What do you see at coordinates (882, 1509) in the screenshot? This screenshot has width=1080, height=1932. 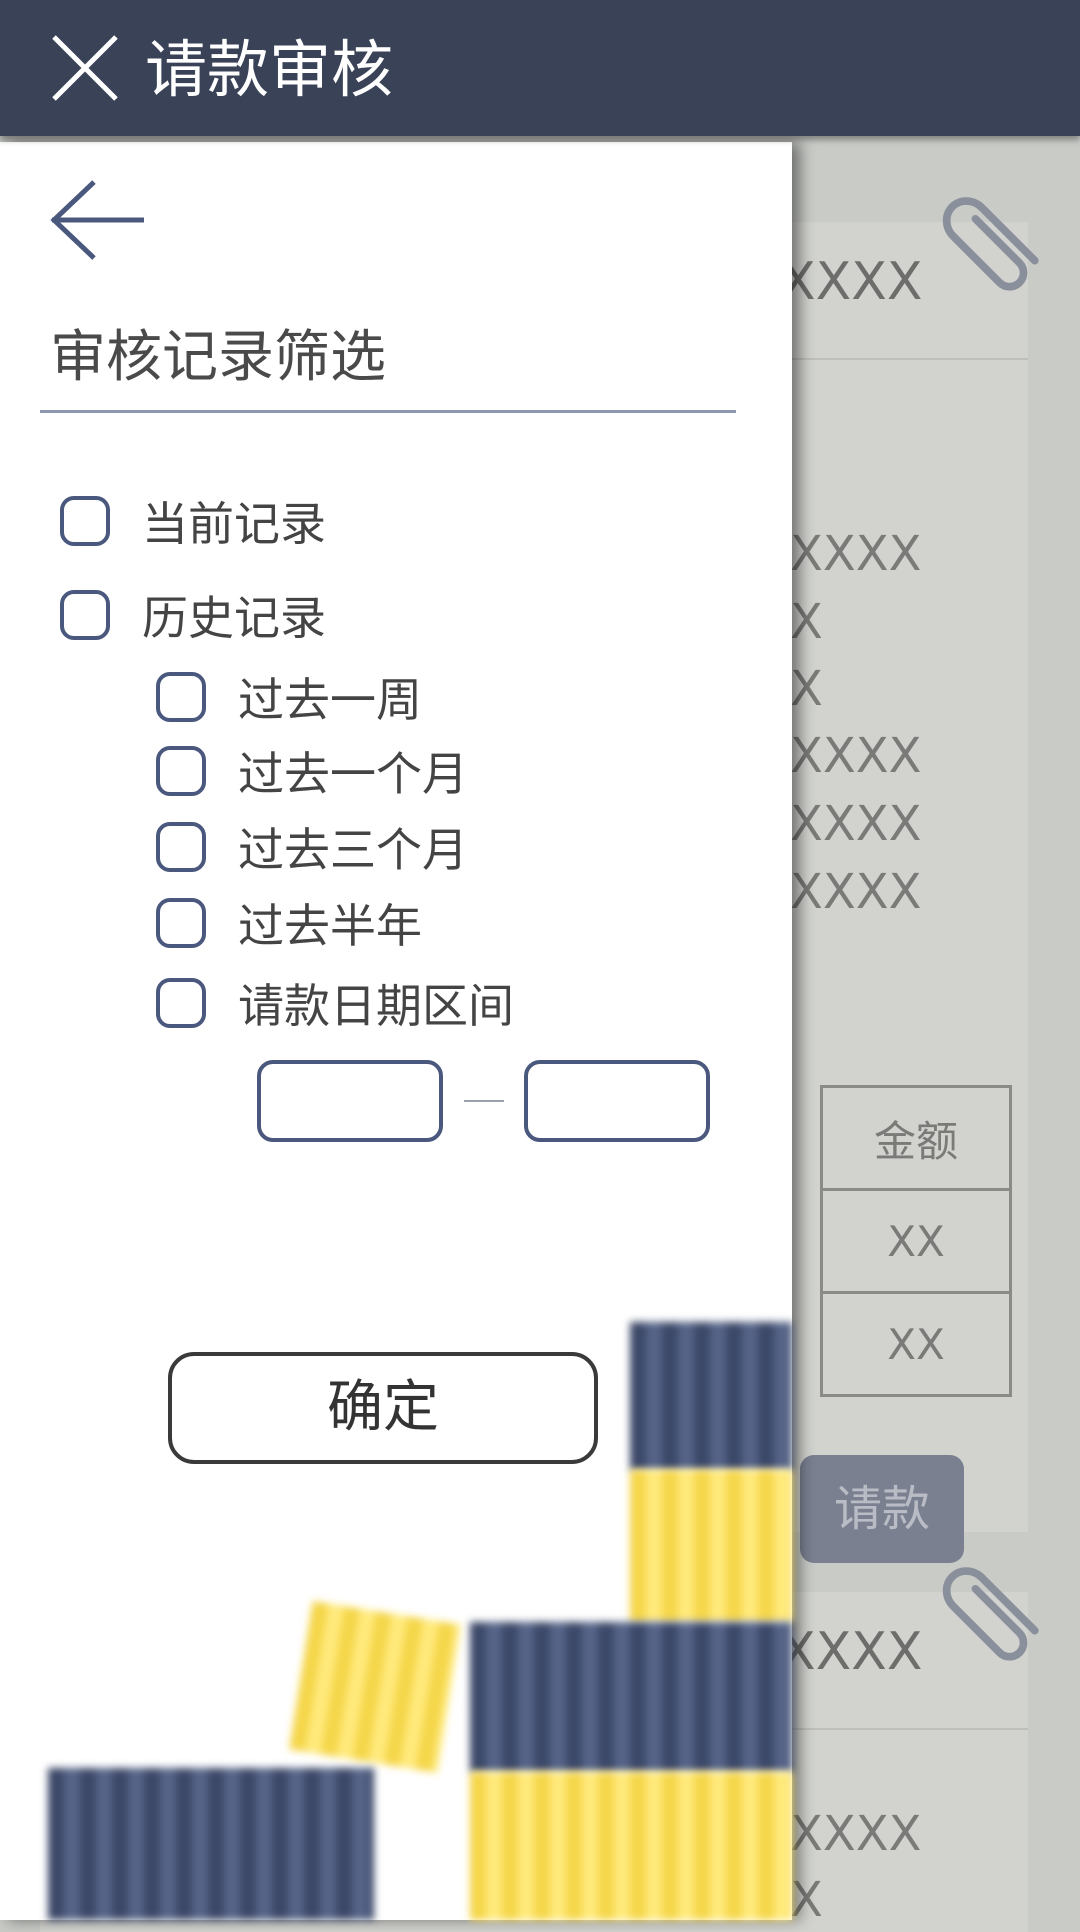 I see `request-payment-button: 请款` at bounding box center [882, 1509].